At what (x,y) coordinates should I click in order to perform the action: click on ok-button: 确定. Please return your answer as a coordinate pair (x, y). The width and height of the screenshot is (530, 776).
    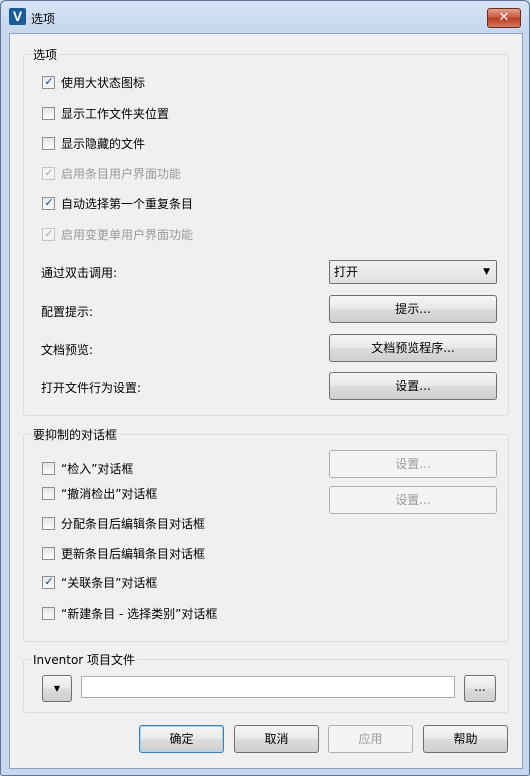
    Looking at the image, I should click on (181, 739).